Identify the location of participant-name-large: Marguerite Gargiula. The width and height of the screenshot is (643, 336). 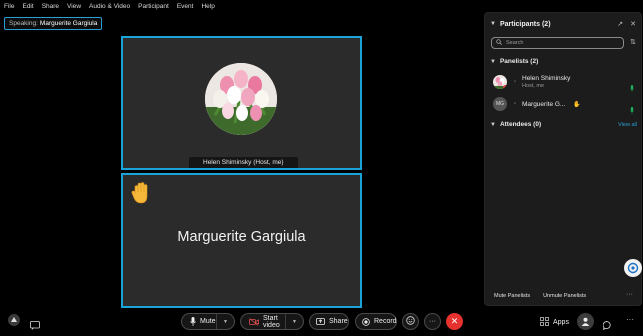
(241, 237).